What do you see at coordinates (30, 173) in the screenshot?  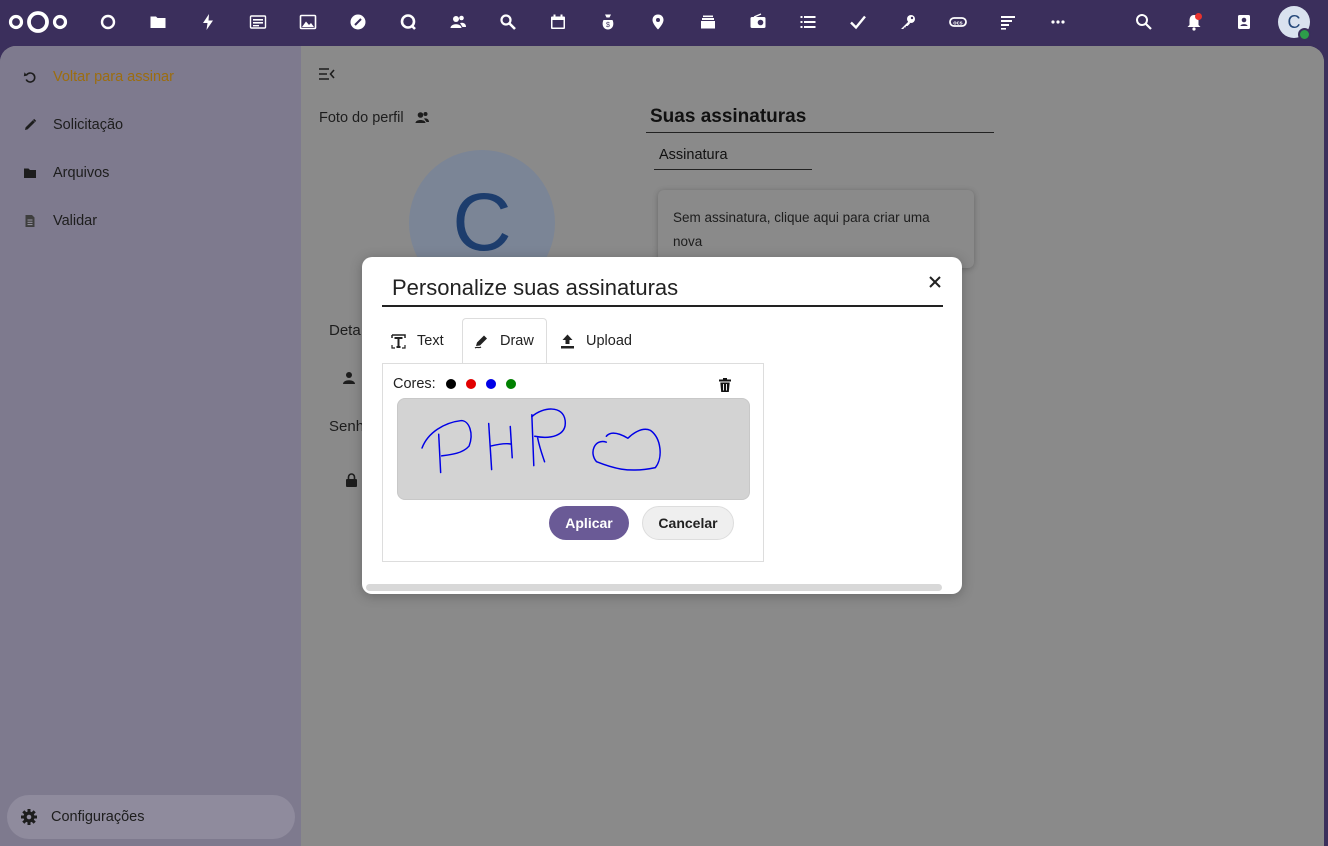 I see `folder-icon` at bounding box center [30, 173].